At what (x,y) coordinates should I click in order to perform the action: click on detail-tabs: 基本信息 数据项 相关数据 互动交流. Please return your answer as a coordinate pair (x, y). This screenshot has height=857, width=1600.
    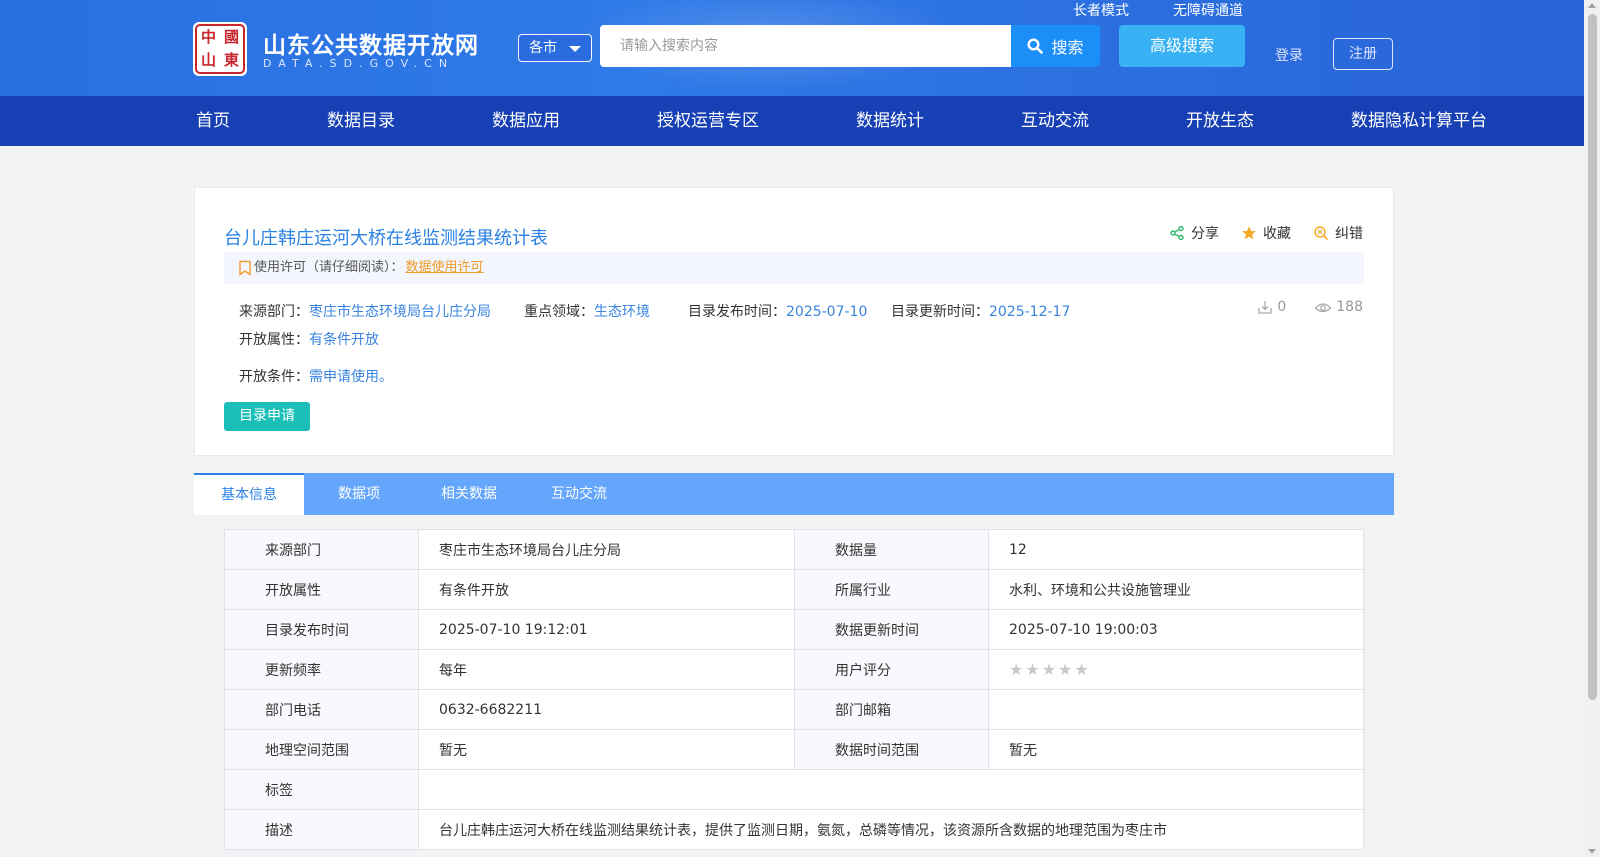
    Looking at the image, I should click on (794, 494).